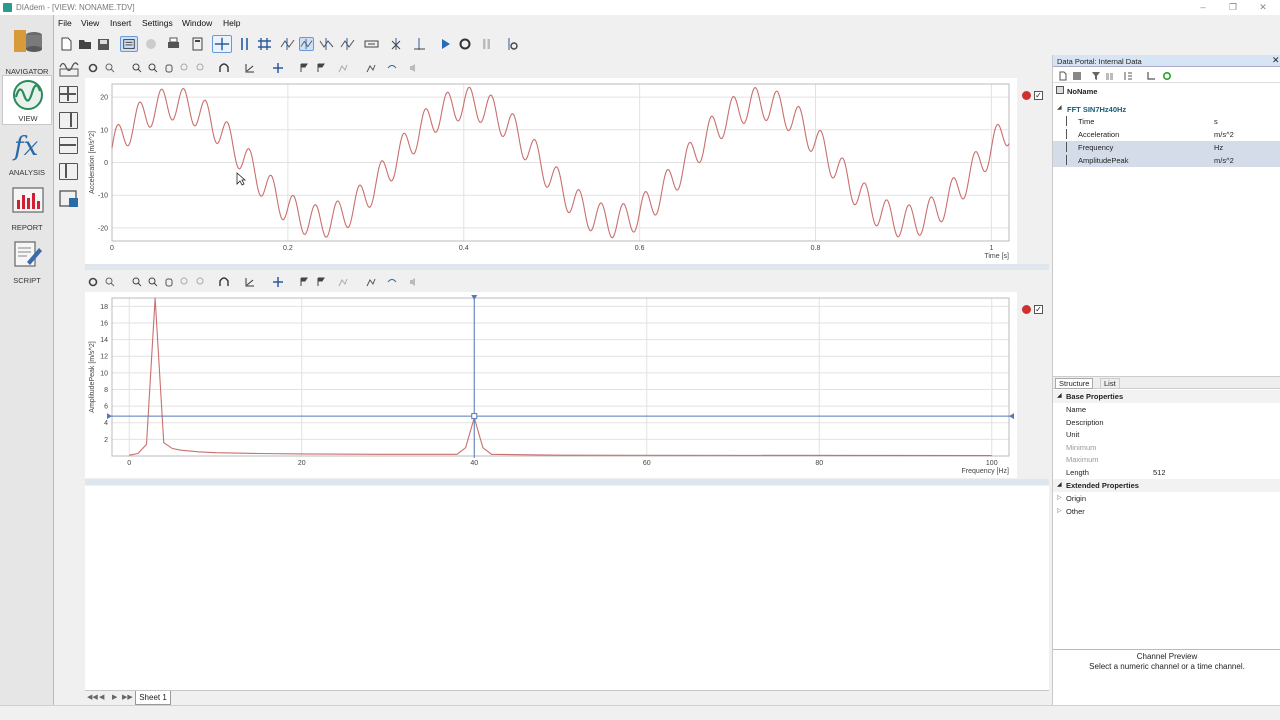 The width and height of the screenshot is (1280, 720). I want to click on nav-analysis: fx ANALYSIS, so click(27, 155).